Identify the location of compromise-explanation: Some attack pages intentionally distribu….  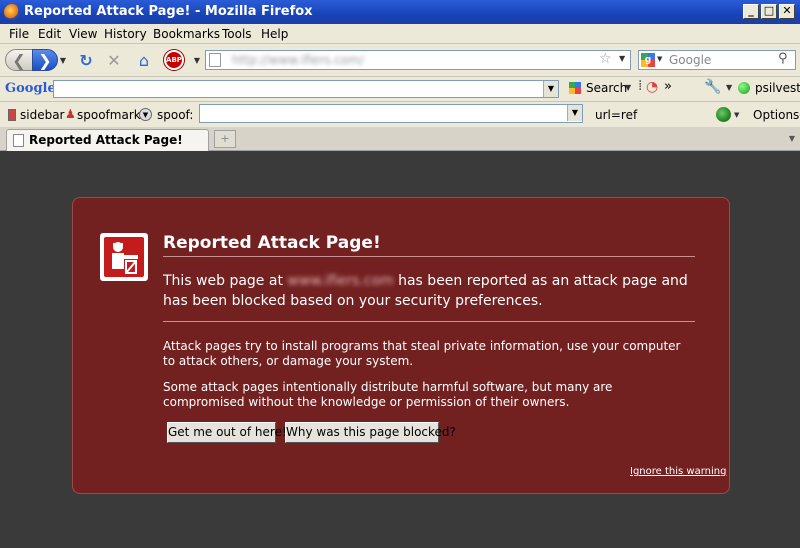
(388, 394).